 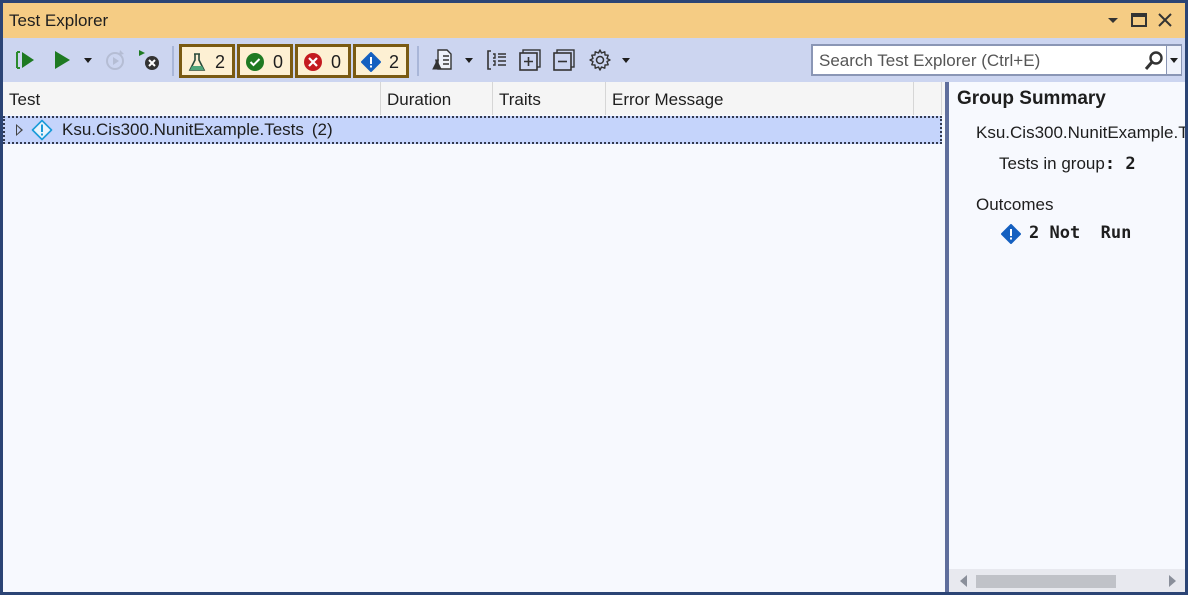 I want to click on playlist-icon, so click(x=443, y=60).